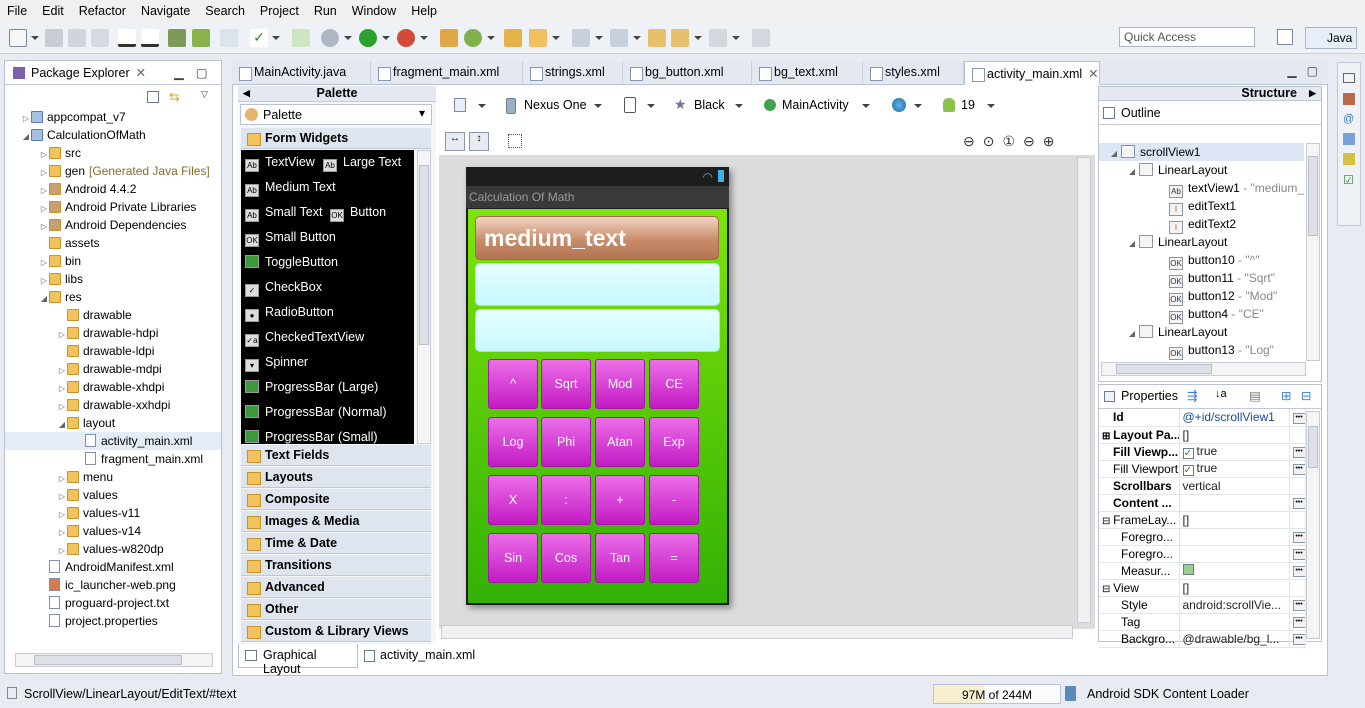 The image size is (1365, 708). Describe the element at coordinates (538, 38) in the screenshot. I see `search-icon` at that location.